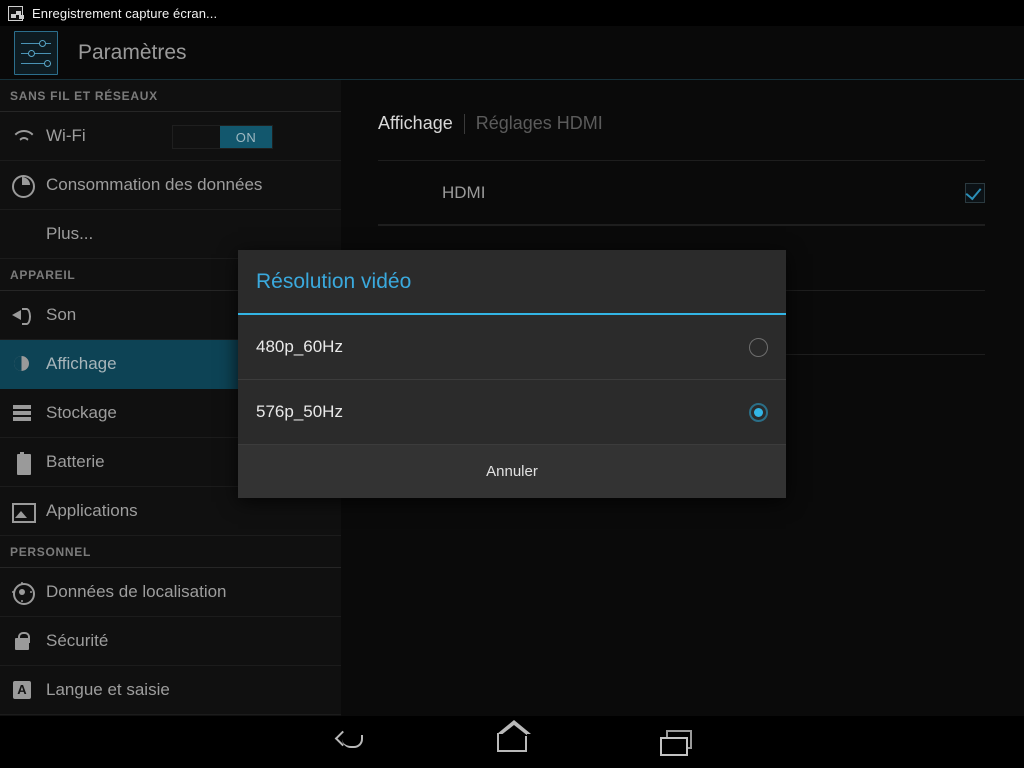 Image resolution: width=1024 pixels, height=768 pixels. I want to click on dialog-option-480p: 480p_60Hz, so click(512, 347).